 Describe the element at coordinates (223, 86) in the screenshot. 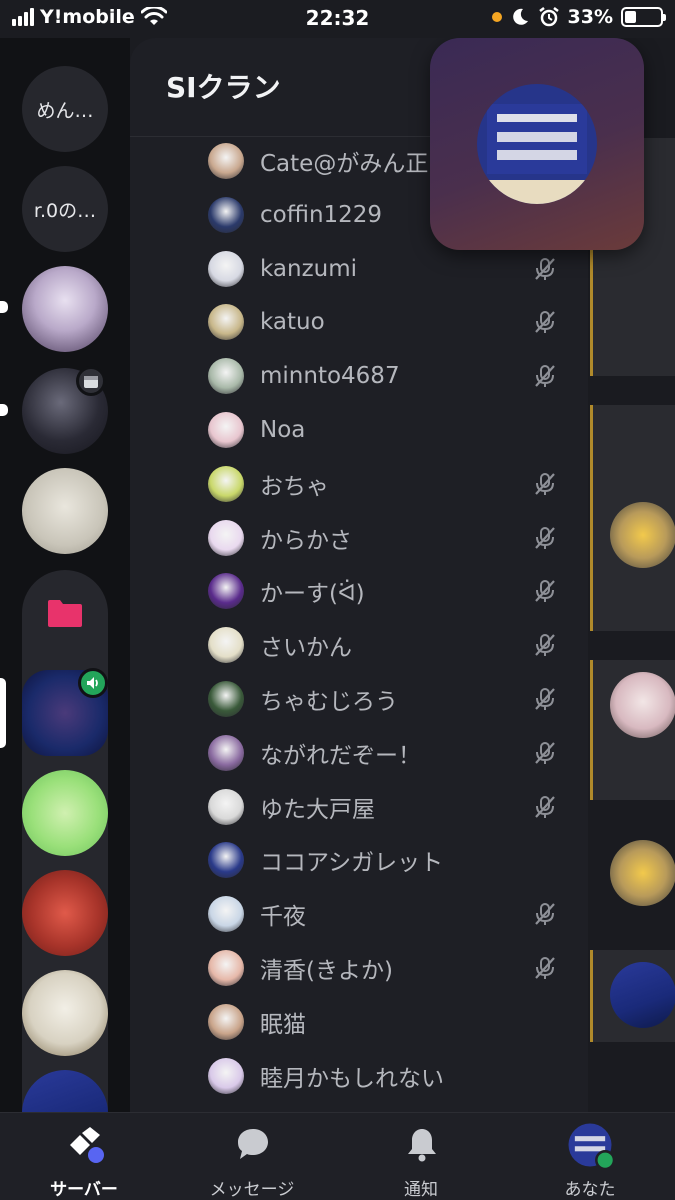

I see `server-title: SIクラン` at that location.